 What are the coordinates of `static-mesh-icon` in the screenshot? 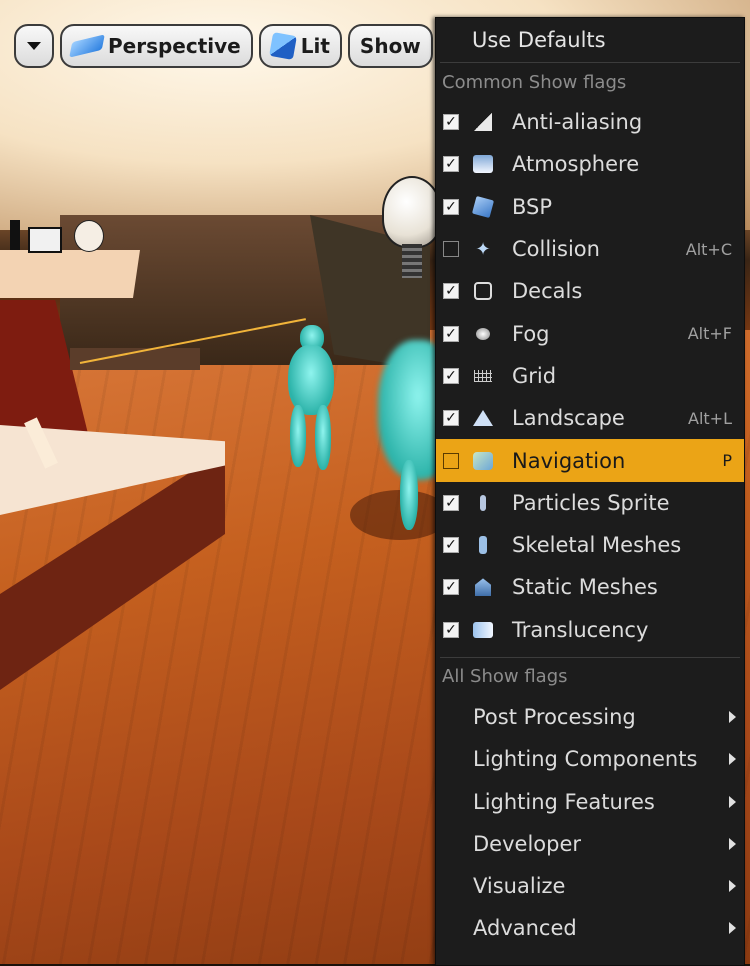 It's located at (483, 587).